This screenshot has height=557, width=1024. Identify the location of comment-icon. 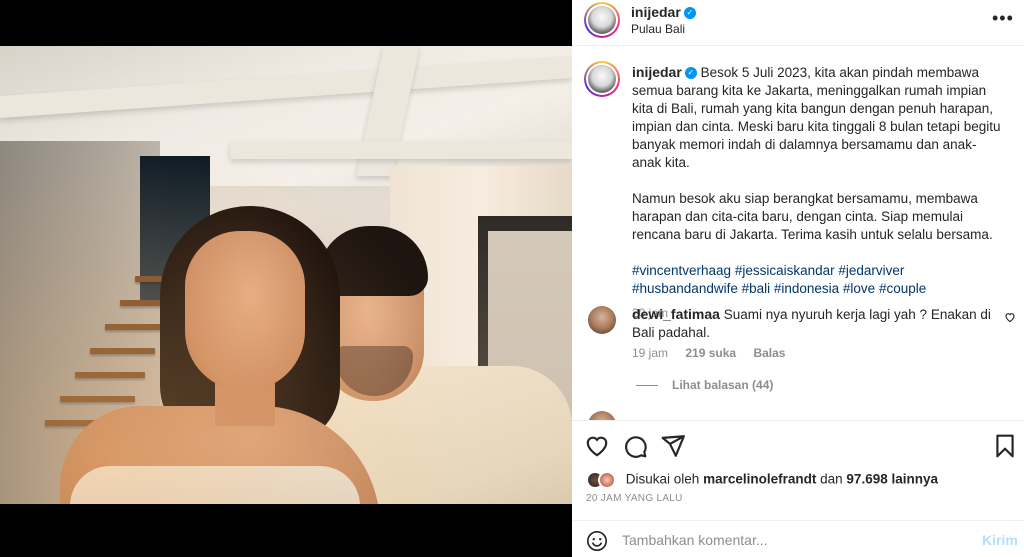
(635, 446).